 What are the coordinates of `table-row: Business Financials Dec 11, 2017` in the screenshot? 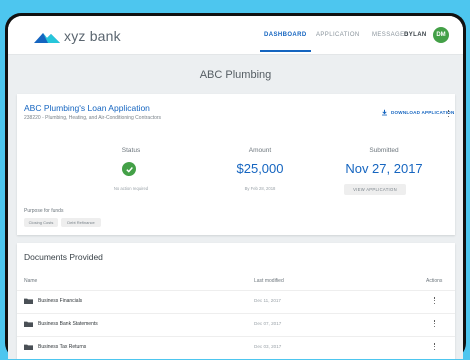 It's located at (236, 300).